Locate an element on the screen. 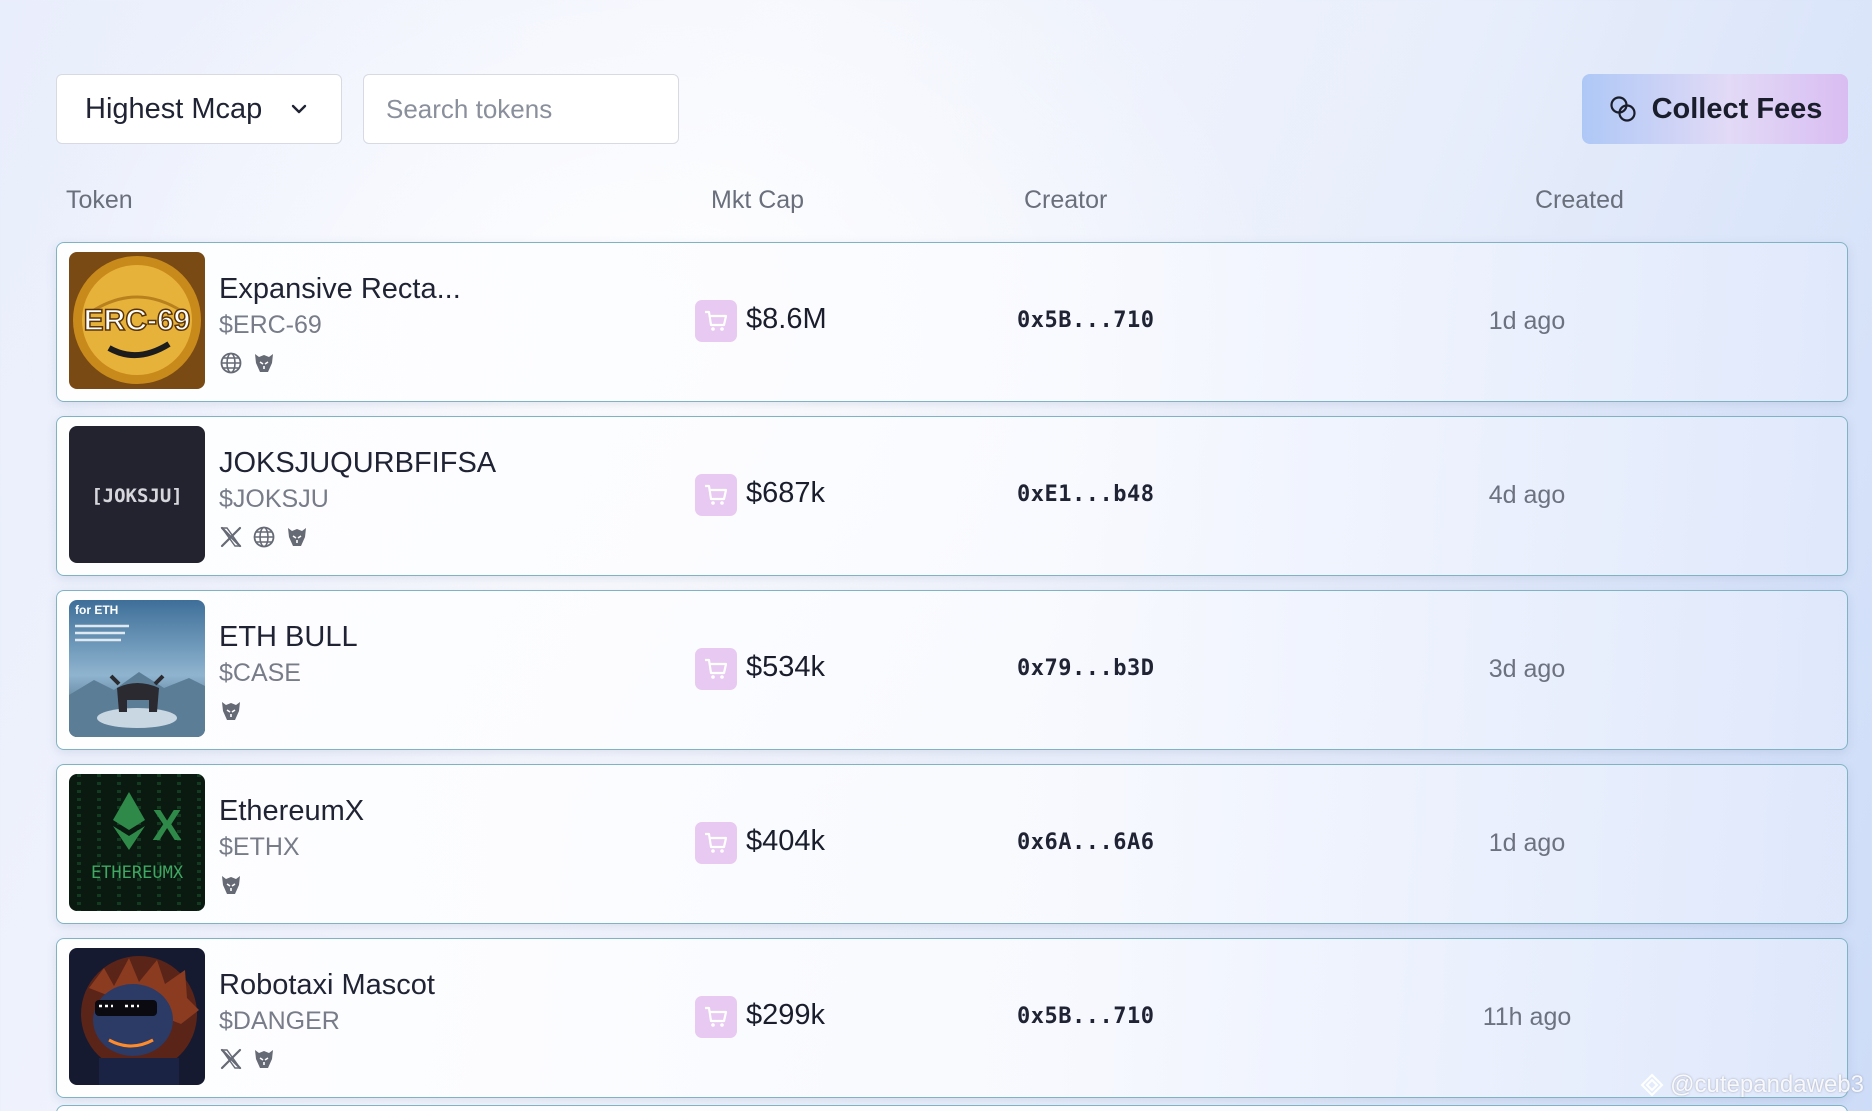 The width and height of the screenshot is (1872, 1111). sort-dropdown: Highest Mcap is located at coordinates (199, 109).